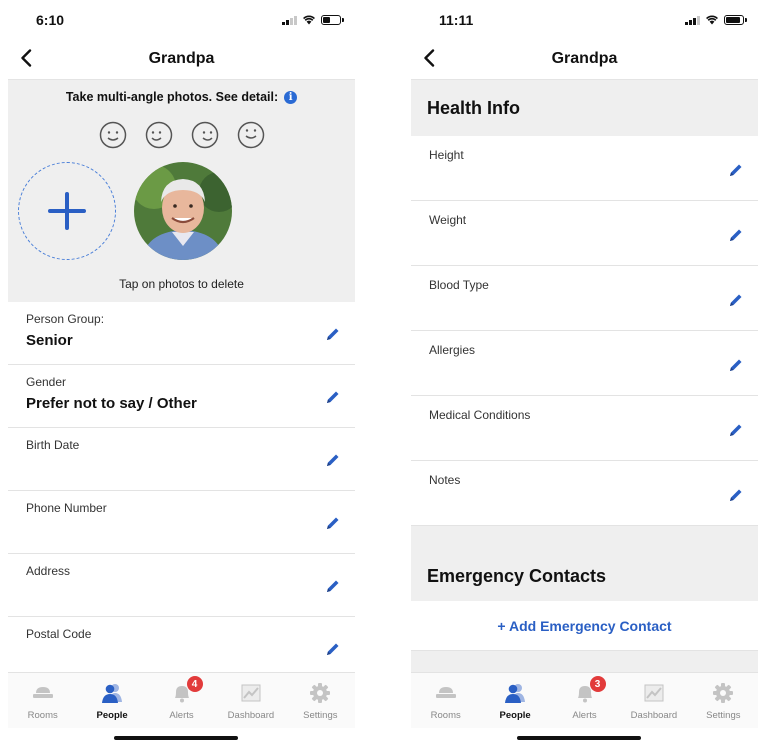  What do you see at coordinates (181, 284) in the screenshot?
I see `photo-caption: Tap on photos to delete` at bounding box center [181, 284].